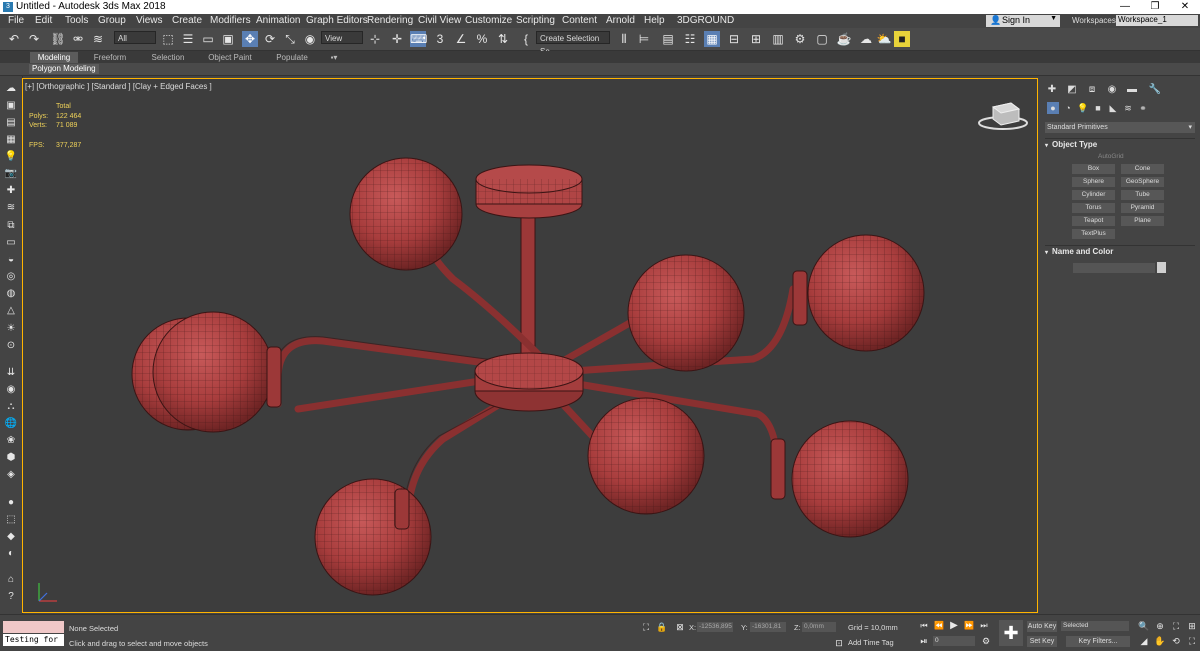  What do you see at coordinates (1125, 7) in the screenshot?
I see `minimize-icon: —` at bounding box center [1125, 7].